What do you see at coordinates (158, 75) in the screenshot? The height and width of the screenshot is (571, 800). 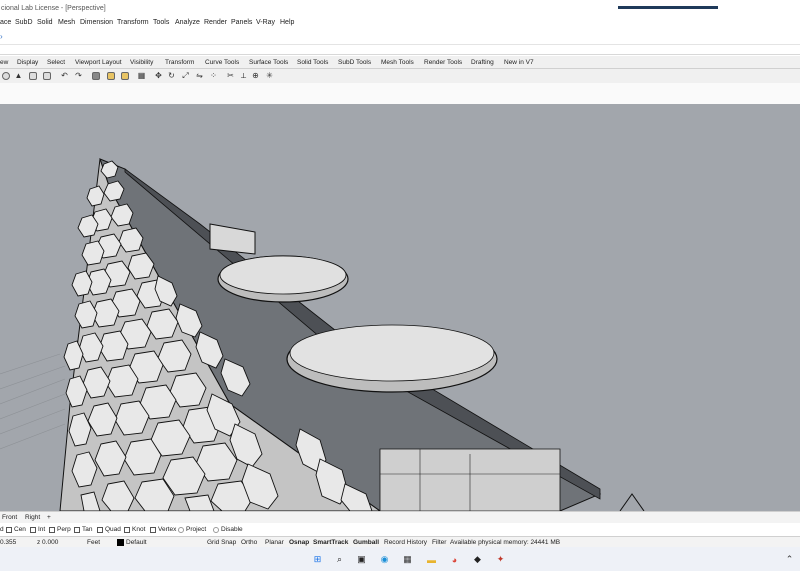 I see `move-icon: ✥` at bounding box center [158, 75].